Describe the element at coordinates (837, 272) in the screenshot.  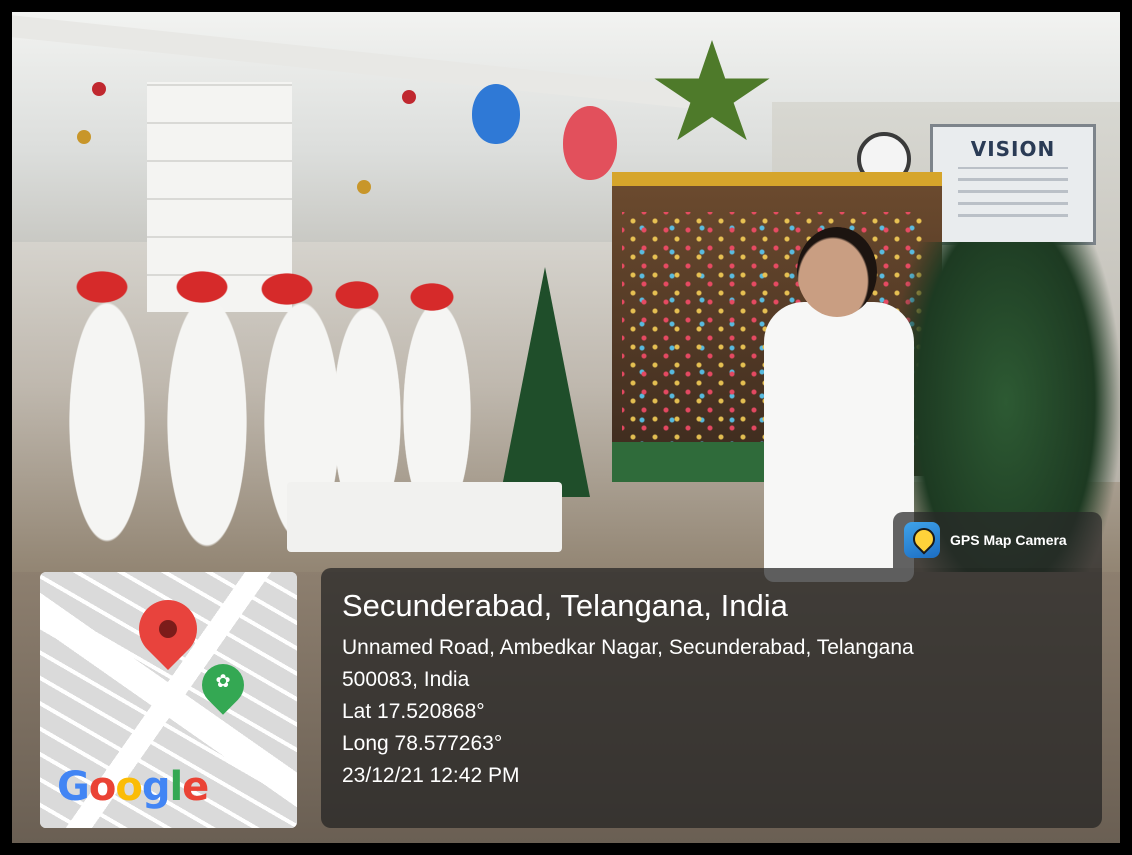
I see `speaker-head` at that location.